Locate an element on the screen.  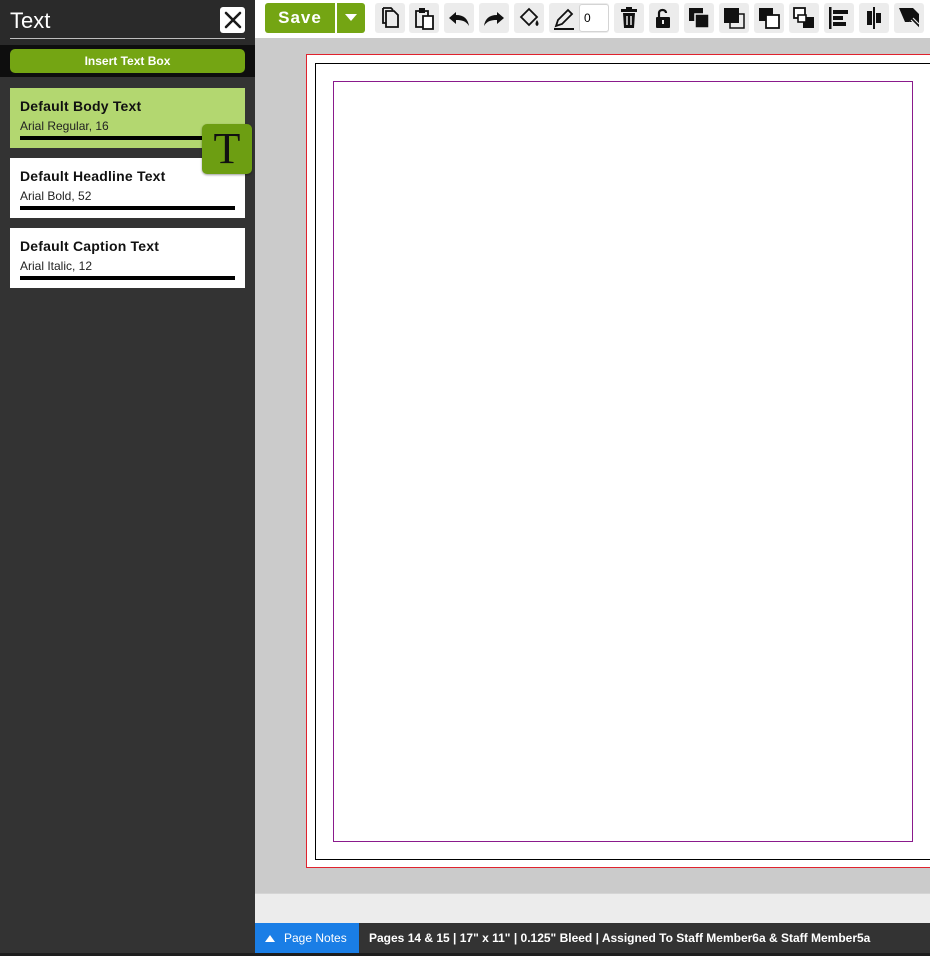
title-divider is located at coordinates (127, 38).